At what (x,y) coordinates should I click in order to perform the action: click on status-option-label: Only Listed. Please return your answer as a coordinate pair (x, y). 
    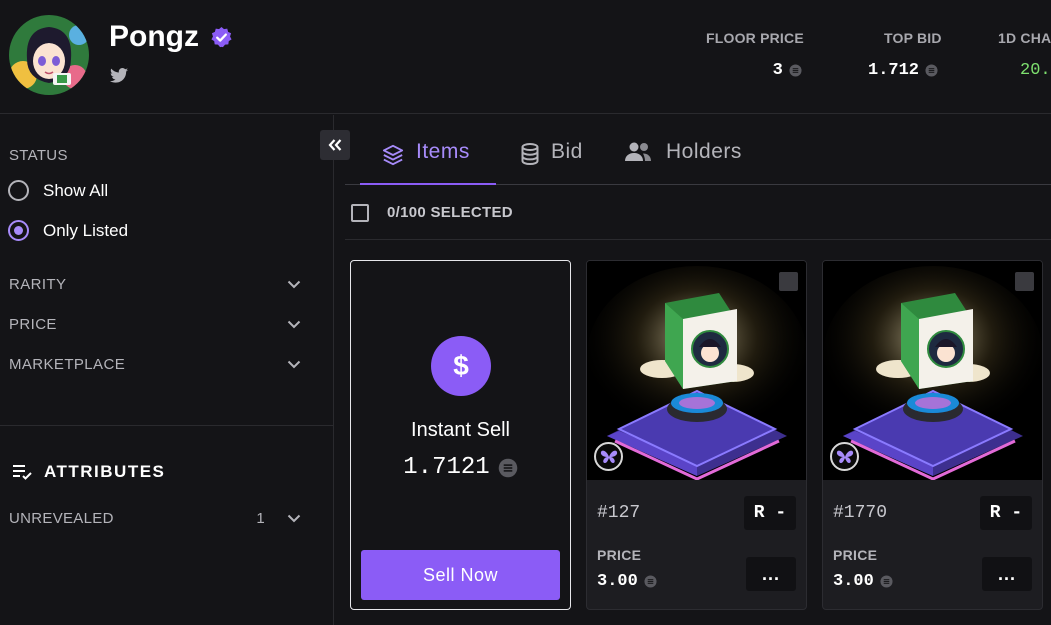
    Looking at the image, I should click on (86, 230).